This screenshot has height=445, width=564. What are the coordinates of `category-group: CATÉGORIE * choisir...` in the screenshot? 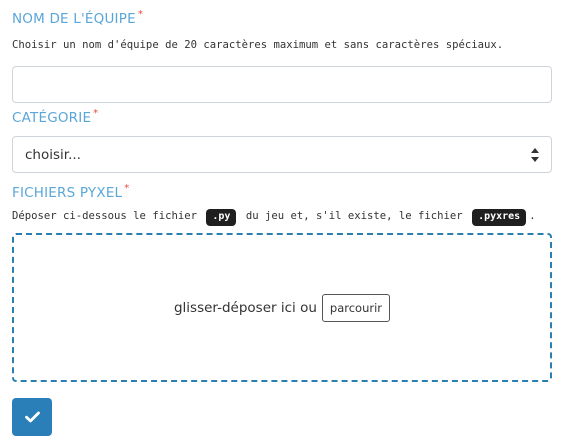 It's located at (282, 139).